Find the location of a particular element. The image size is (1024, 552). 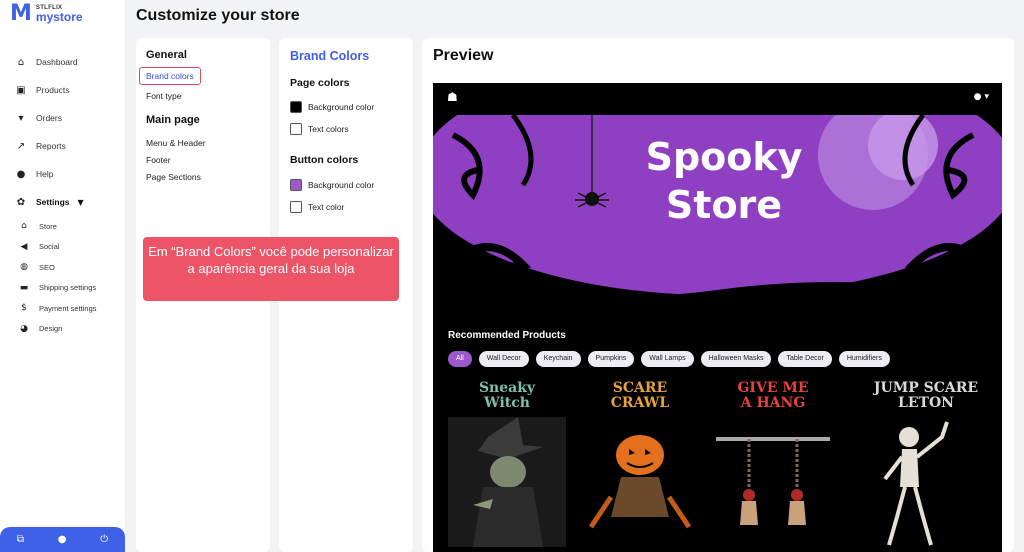

sidebar-subitem-seo: ◍ SEO is located at coordinates (62, 267).